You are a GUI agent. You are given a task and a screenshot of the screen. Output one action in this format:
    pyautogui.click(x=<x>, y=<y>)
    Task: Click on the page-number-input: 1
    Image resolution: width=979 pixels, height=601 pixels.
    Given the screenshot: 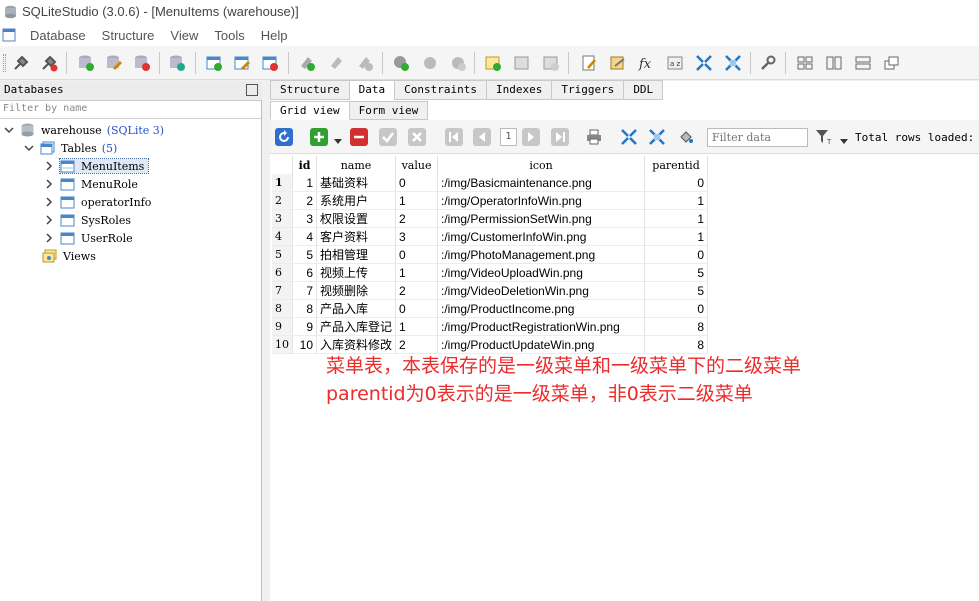 What is the action you would take?
    pyautogui.click(x=508, y=137)
    